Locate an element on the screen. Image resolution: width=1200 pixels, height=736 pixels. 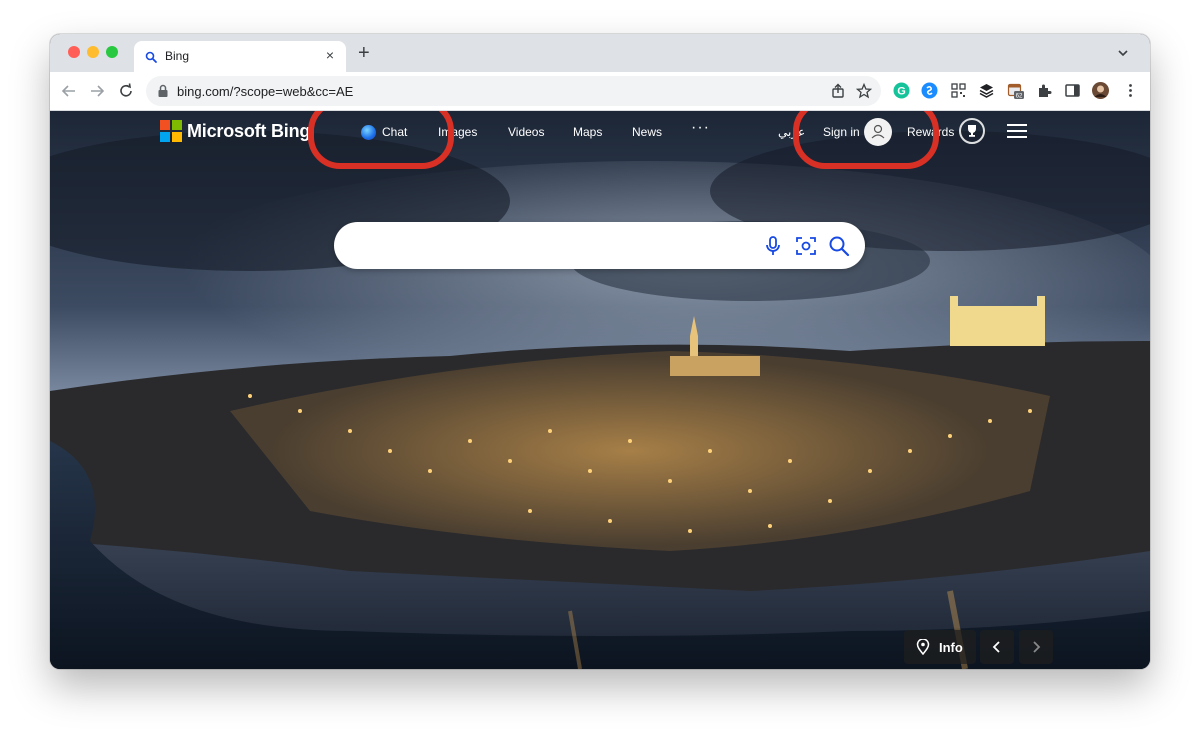
calendar-icon: 62 is located at coordinates (1015, 90).